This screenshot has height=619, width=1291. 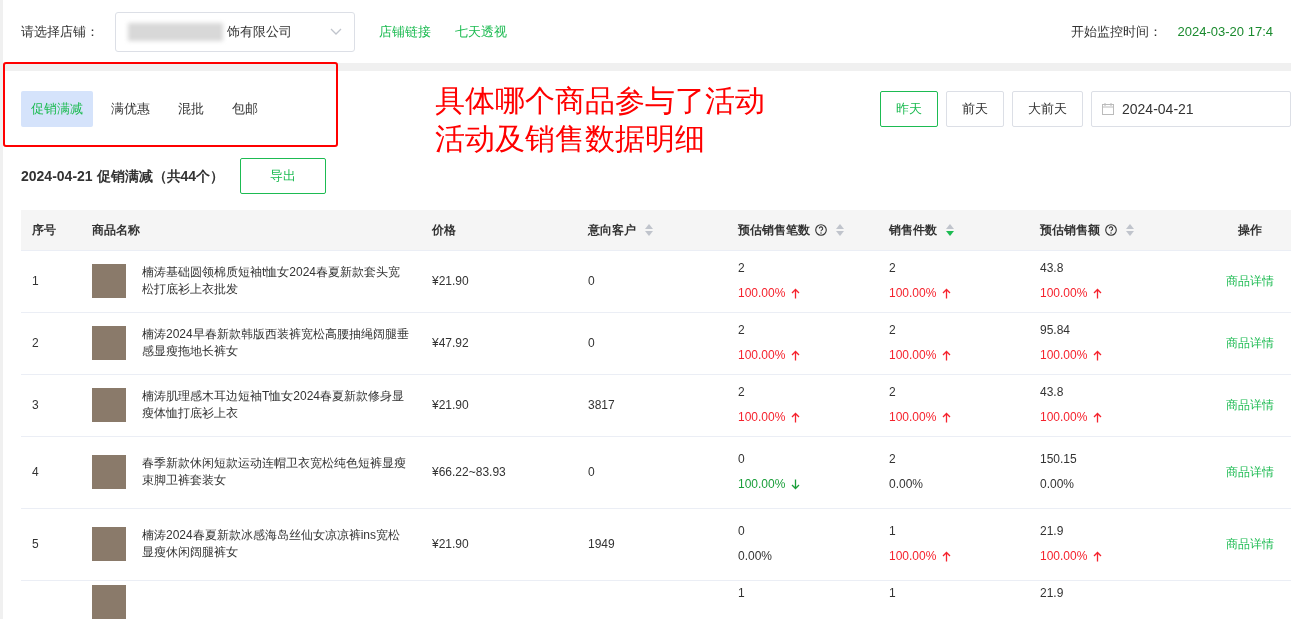 What do you see at coordinates (272, 281) in the screenshot?
I see `product-name: 楠涛基础圆领棉质短袖t恤女2024春夏新款套头宽松打底衫上衣批发` at bounding box center [272, 281].